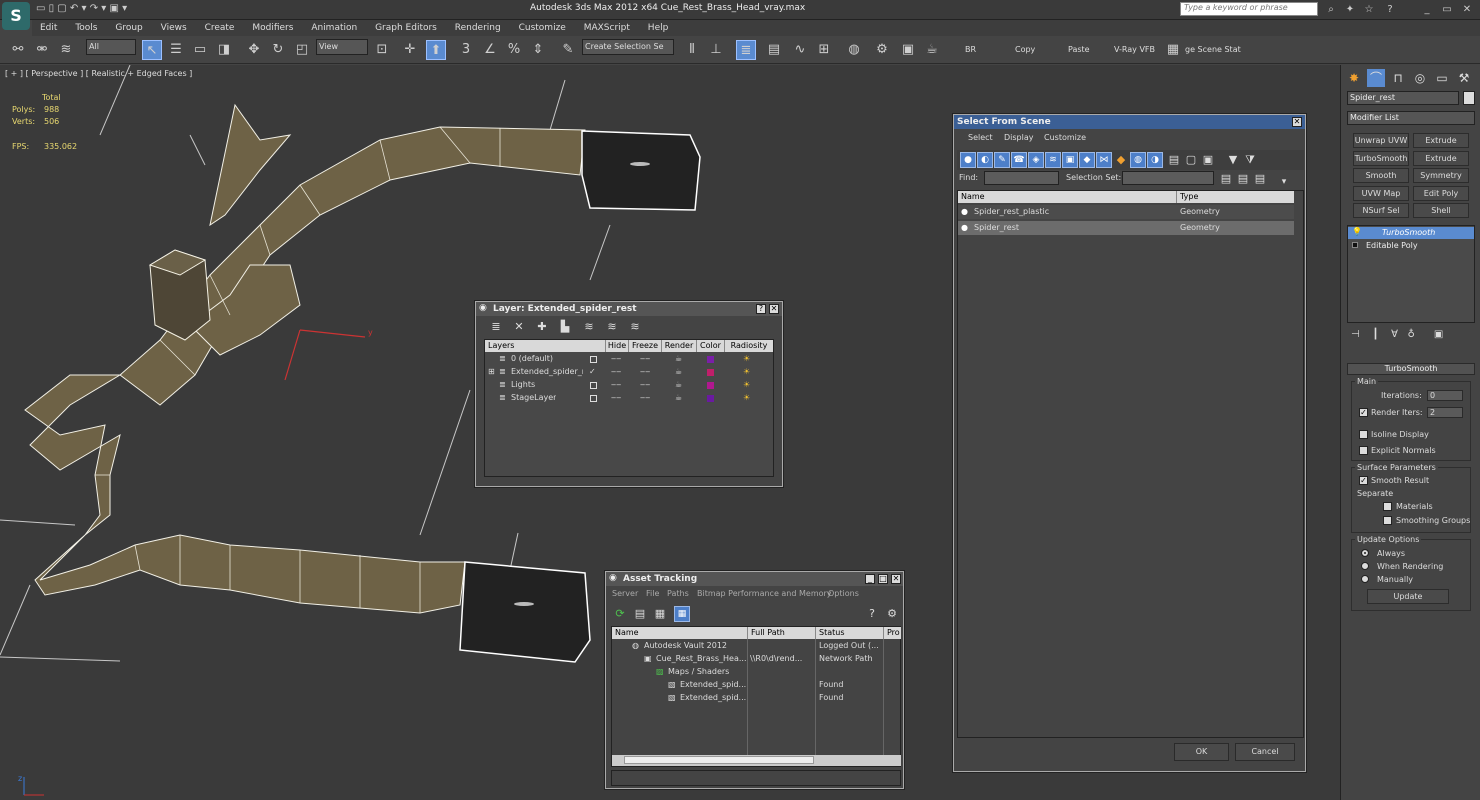  What do you see at coordinates (16, 16) in the screenshot?
I see `app-logo-icon: S` at bounding box center [16, 16].